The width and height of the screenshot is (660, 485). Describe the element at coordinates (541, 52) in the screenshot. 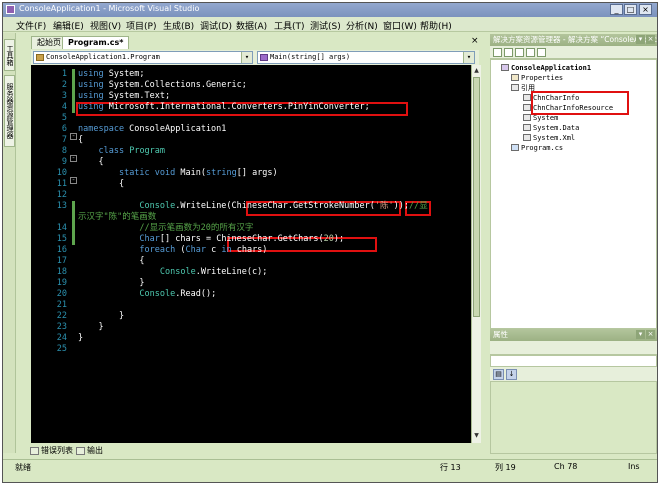

I see `view-designer-icon` at that location.